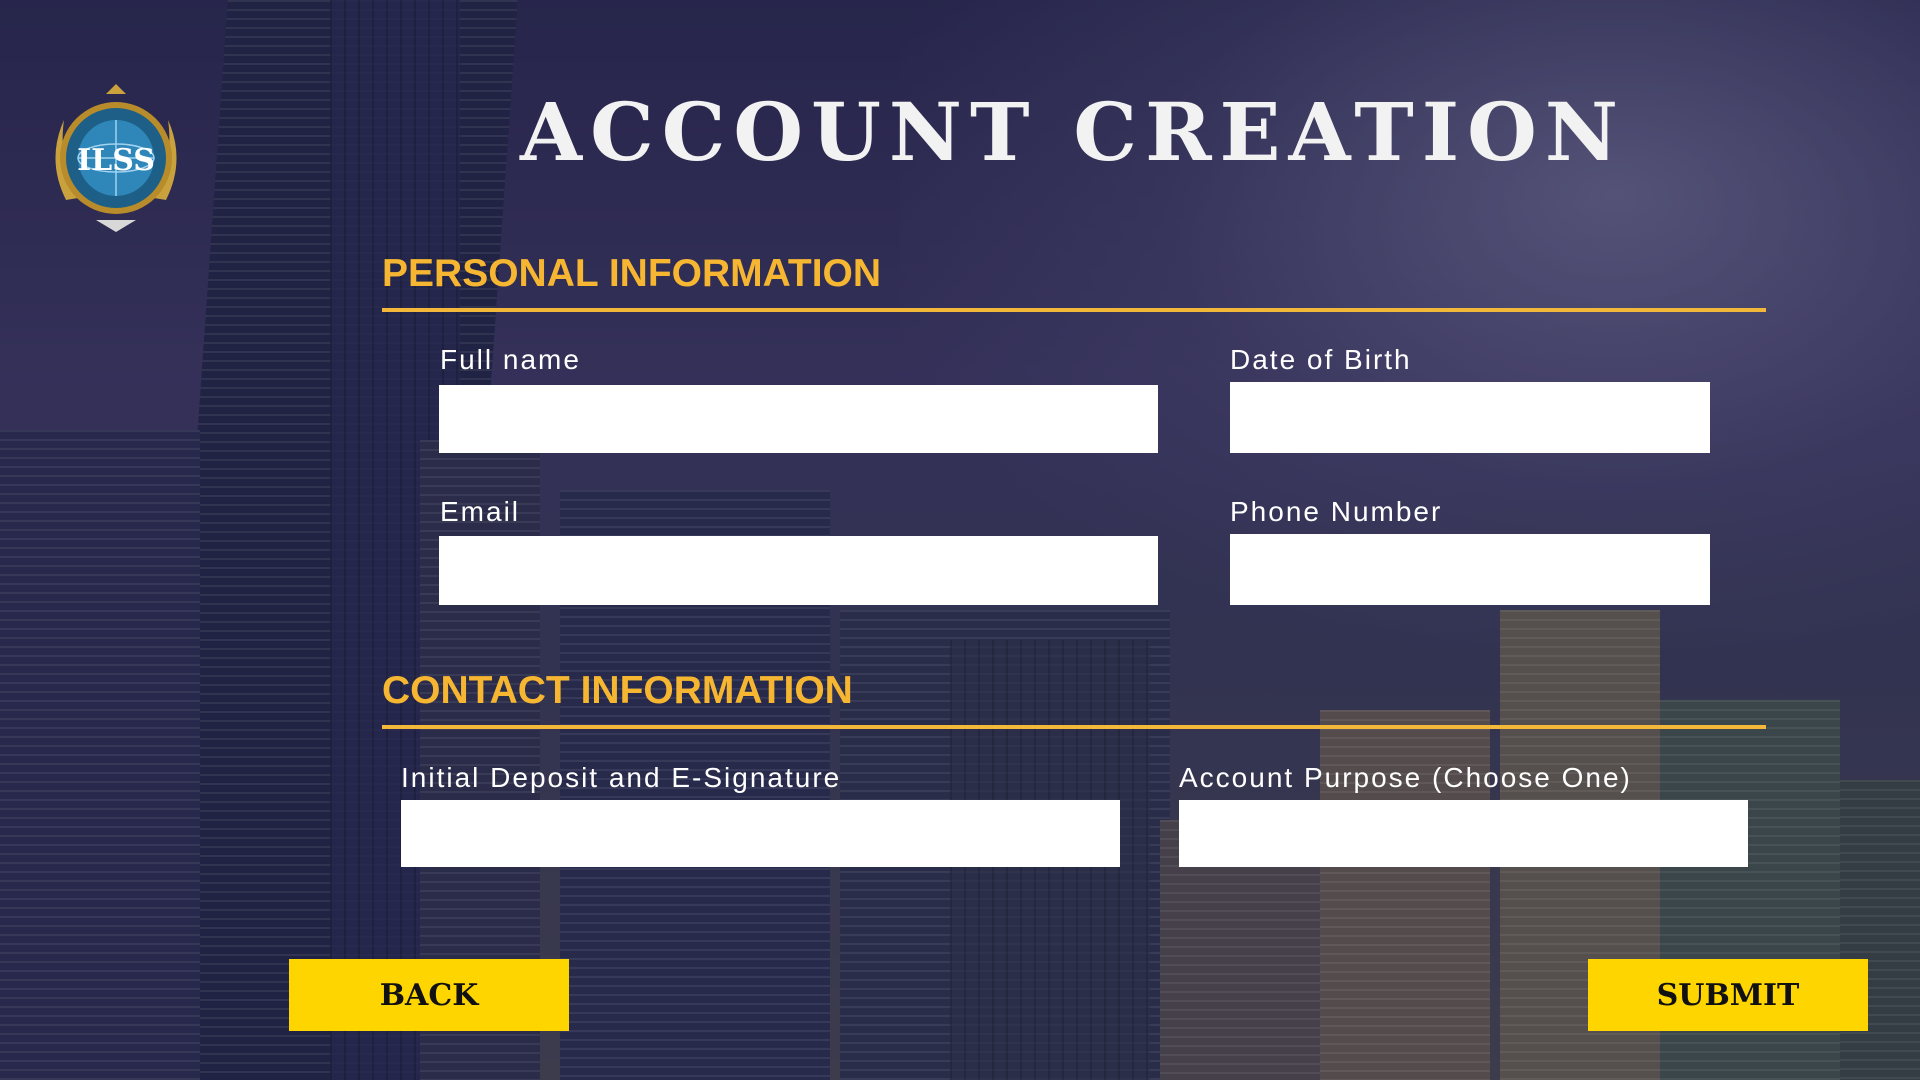 The image size is (1920, 1080). What do you see at coordinates (1073, 132) in the screenshot?
I see `page-title: ACCOUNT CREATION` at bounding box center [1073, 132].